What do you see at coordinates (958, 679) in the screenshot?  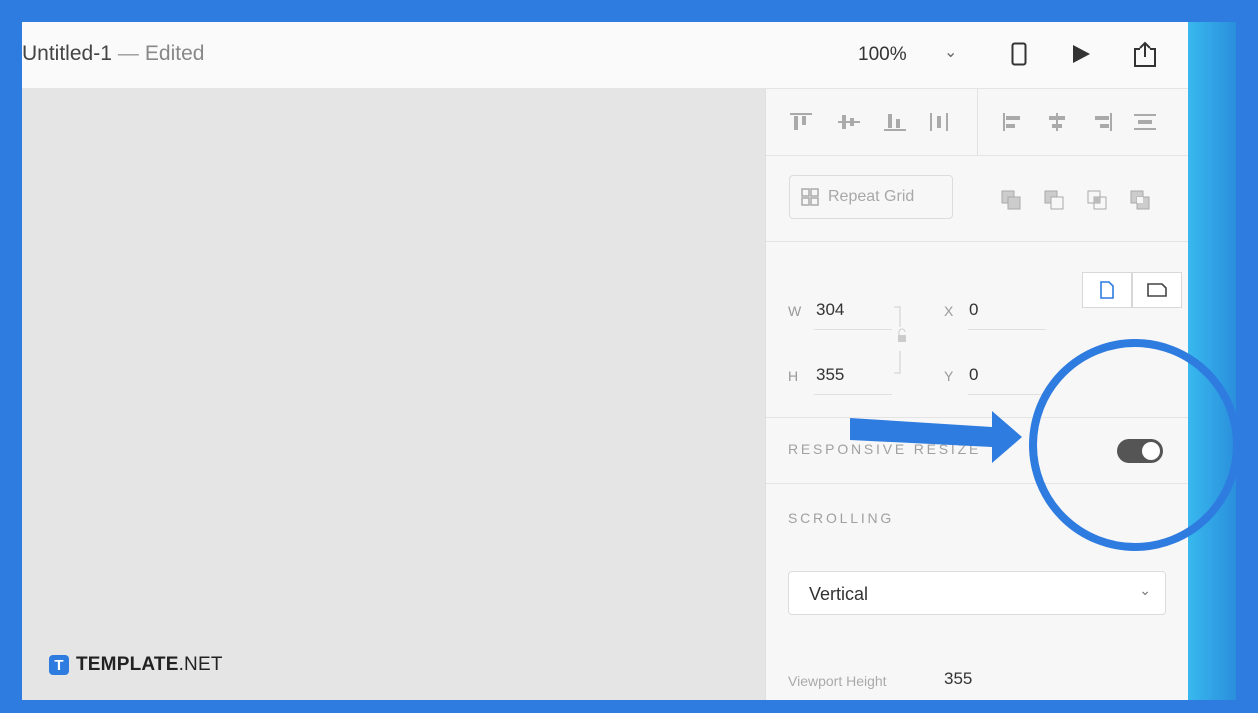 I see `viewport-height-field: 355` at bounding box center [958, 679].